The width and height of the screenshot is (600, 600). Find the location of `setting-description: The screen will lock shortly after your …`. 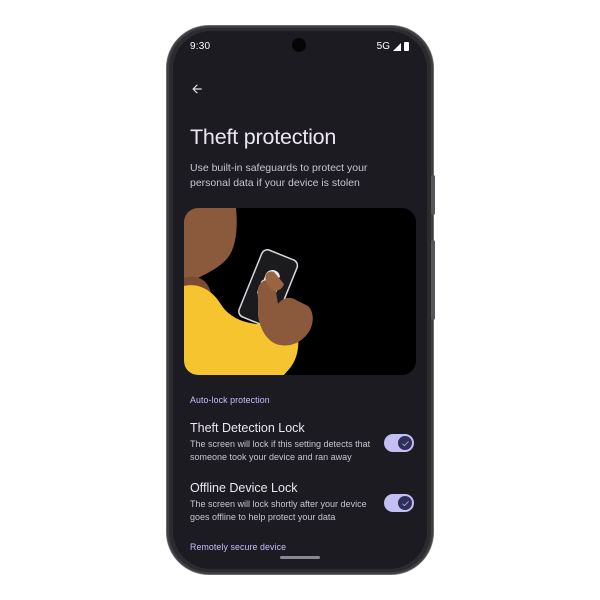

setting-description: The screen will lock shortly after your … is located at coordinates (278, 510).